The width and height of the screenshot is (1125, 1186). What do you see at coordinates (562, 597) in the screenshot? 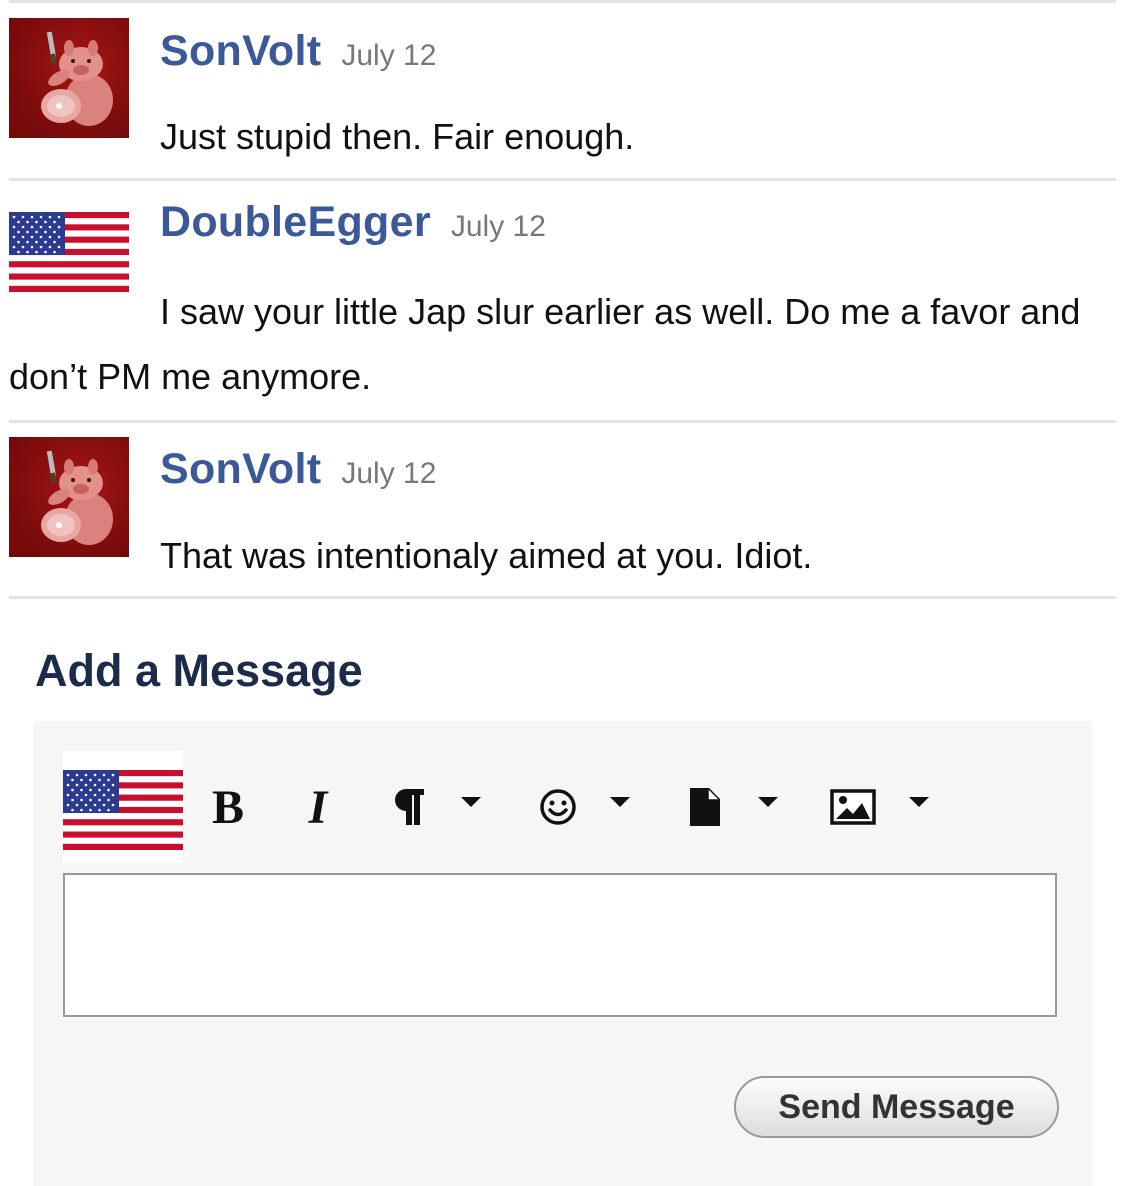
I see `divider` at bounding box center [562, 597].